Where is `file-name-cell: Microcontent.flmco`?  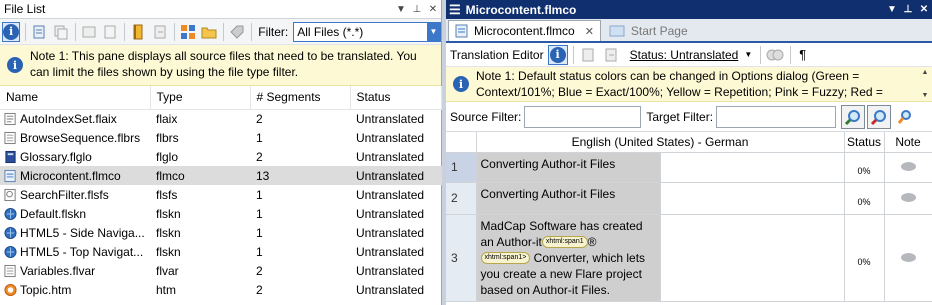 file-name-cell: Microcontent.flmco is located at coordinates (75, 175).